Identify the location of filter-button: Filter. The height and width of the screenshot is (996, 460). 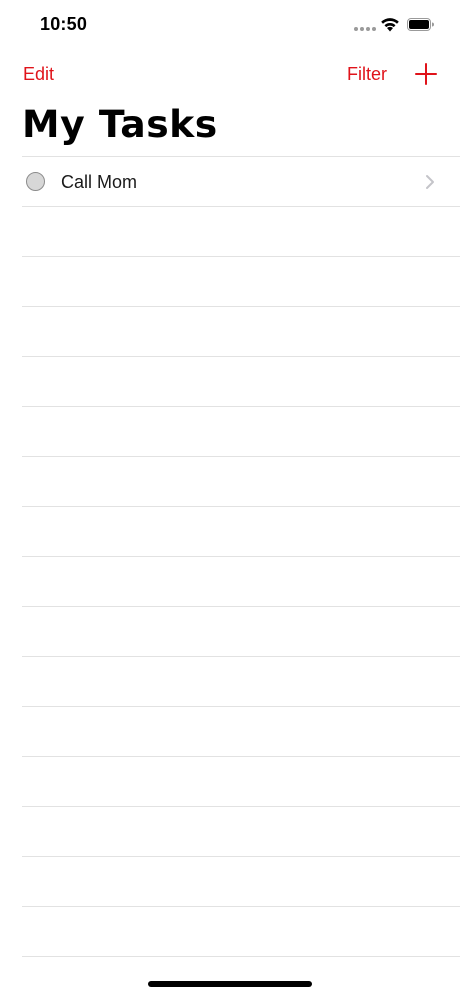
(367, 74).